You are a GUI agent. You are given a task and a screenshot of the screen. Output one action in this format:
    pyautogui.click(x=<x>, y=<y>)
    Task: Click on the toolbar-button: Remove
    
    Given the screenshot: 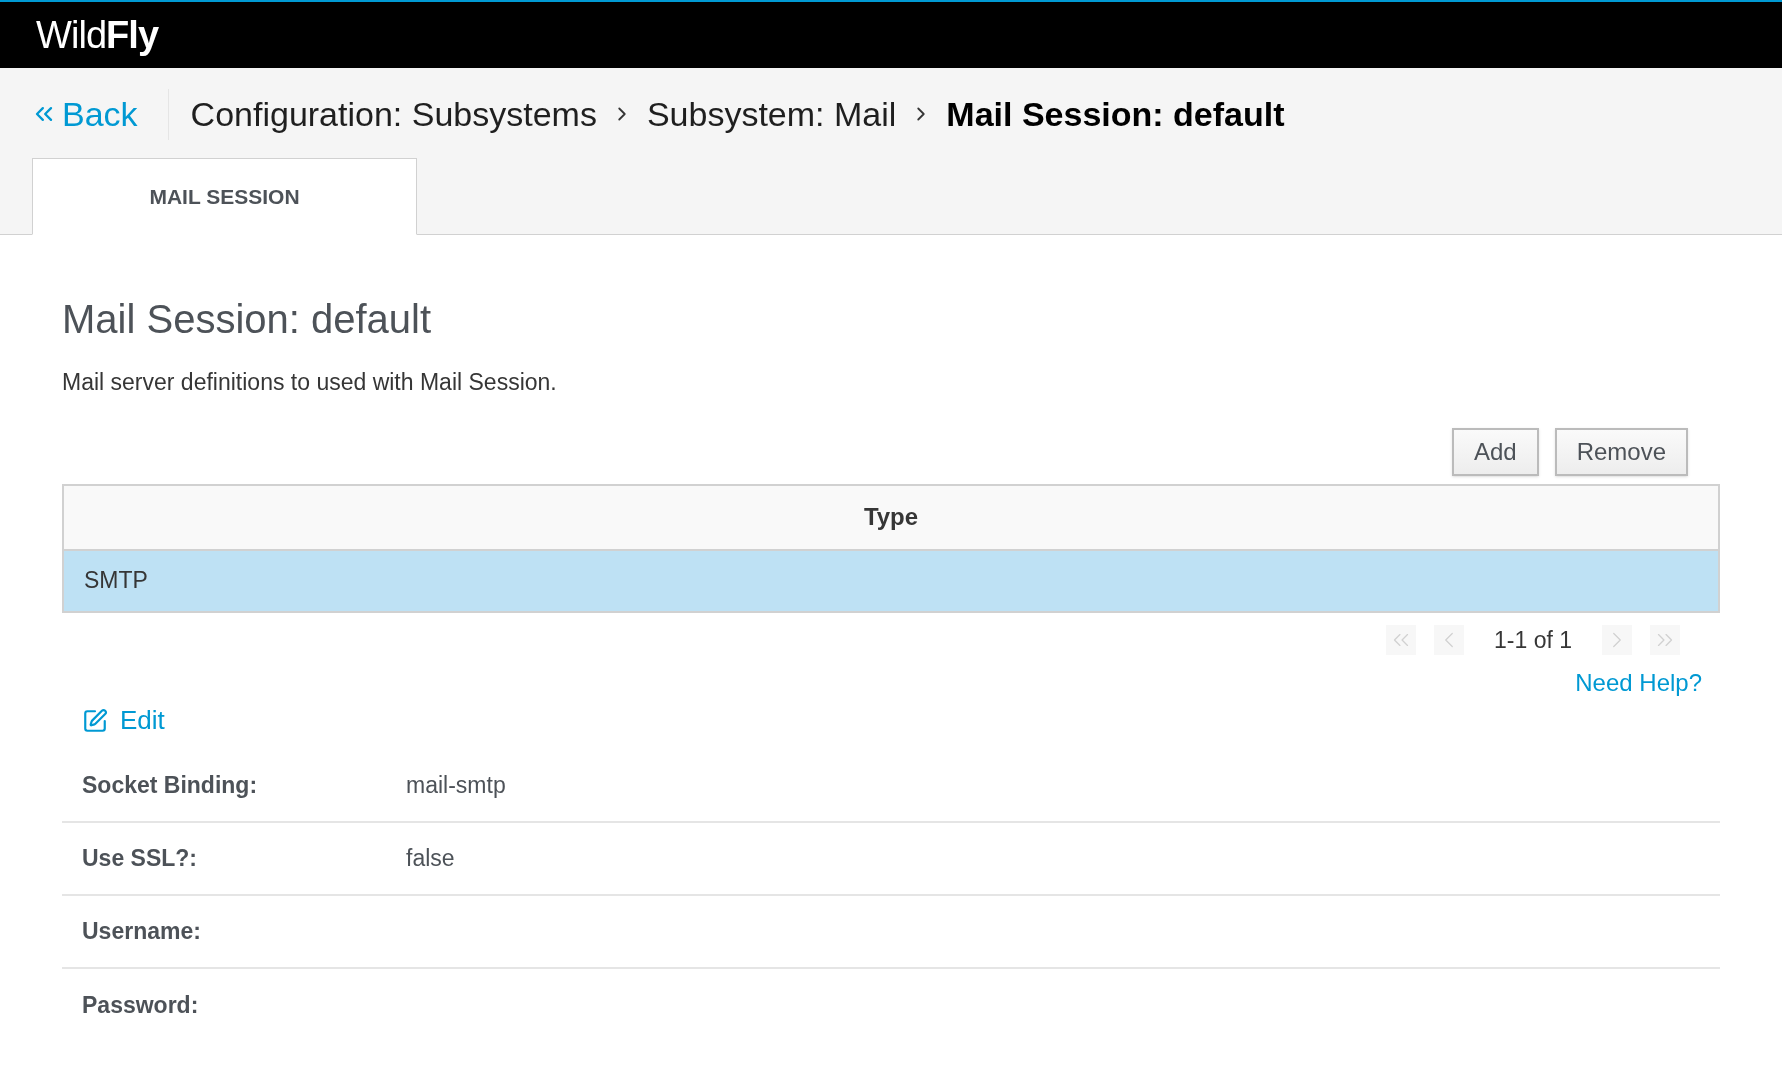 What is the action you would take?
    pyautogui.click(x=1621, y=451)
    